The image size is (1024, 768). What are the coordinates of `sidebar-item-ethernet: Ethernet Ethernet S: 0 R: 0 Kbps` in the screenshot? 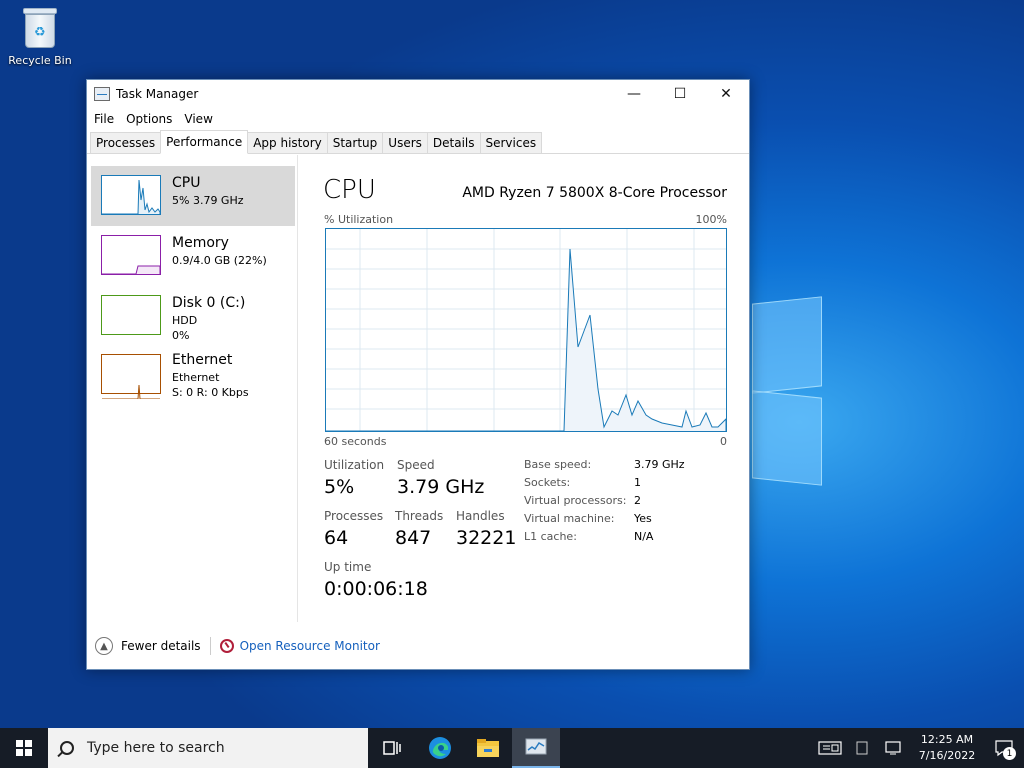 It's located at (193, 376).